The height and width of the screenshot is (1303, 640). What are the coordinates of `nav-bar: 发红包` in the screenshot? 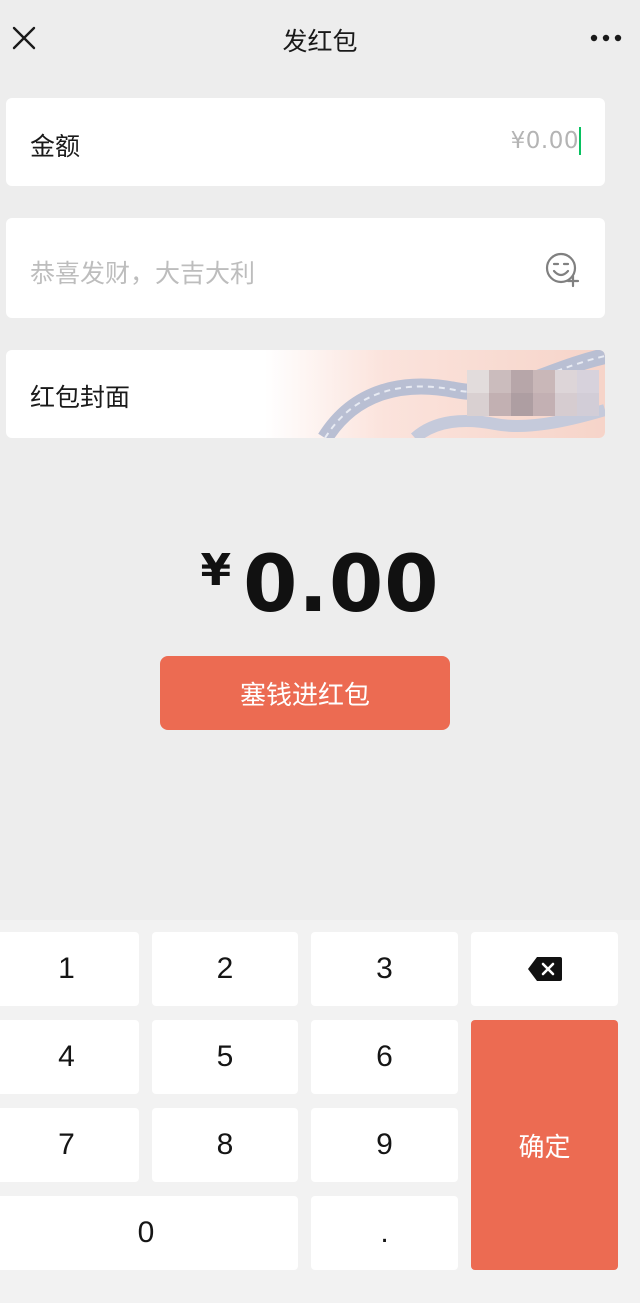 It's located at (320, 40).